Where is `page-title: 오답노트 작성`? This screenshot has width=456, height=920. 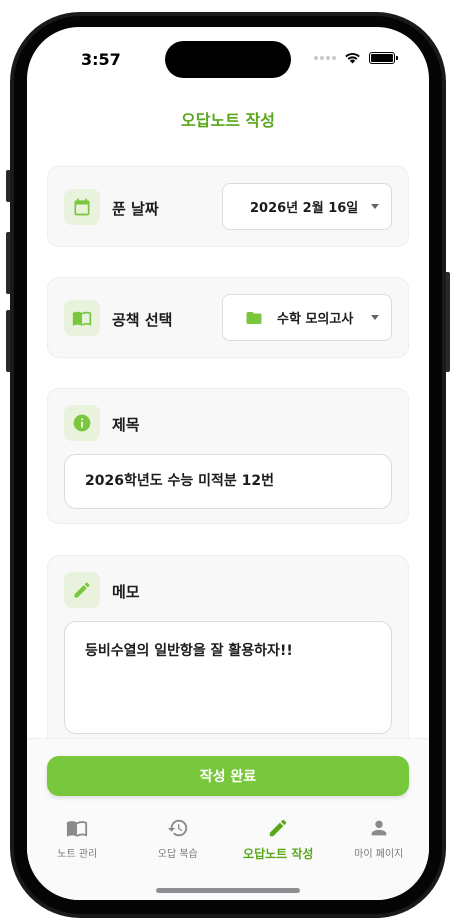
page-title: 오답노트 작성 is located at coordinates (228, 120).